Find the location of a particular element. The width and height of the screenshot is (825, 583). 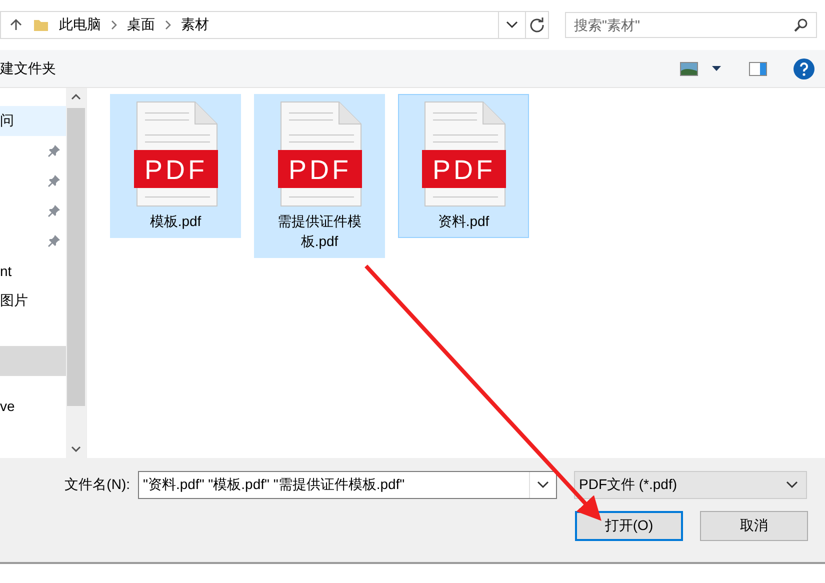

file-item: PDF 需提供证件模板.pdf is located at coordinates (319, 176).